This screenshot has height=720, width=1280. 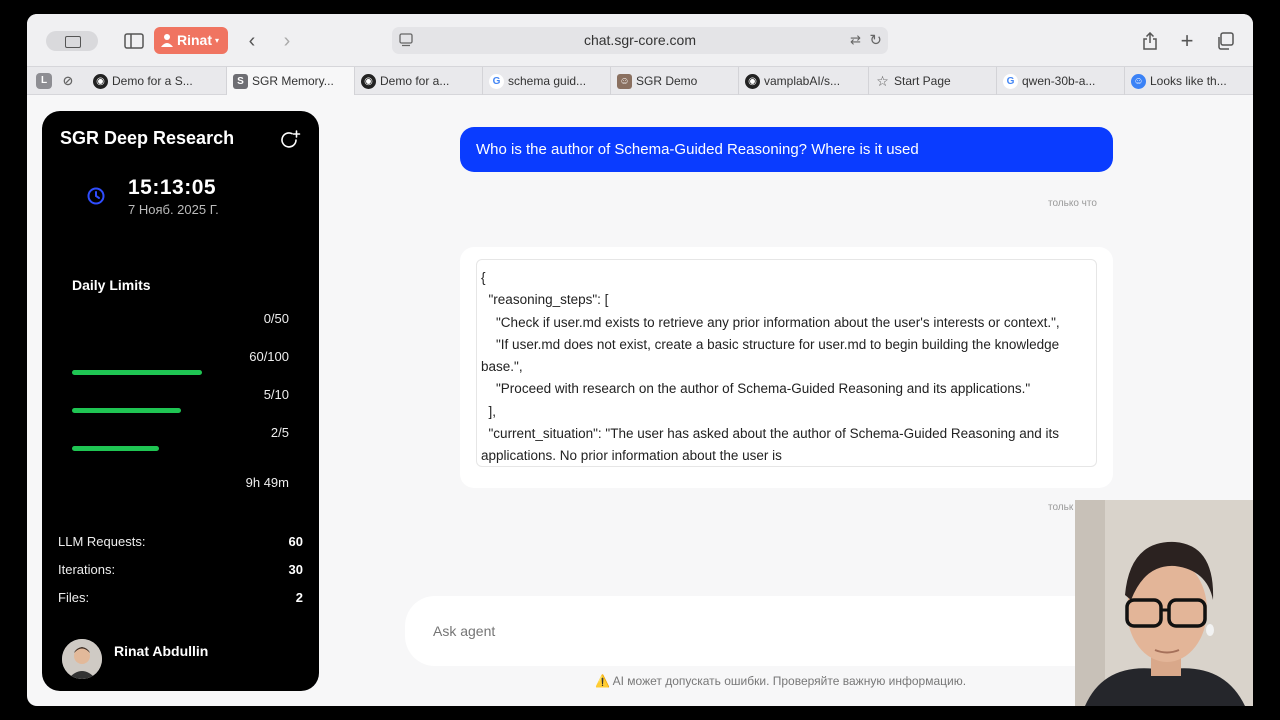 I want to click on star-icon: ☆, so click(x=882, y=81).